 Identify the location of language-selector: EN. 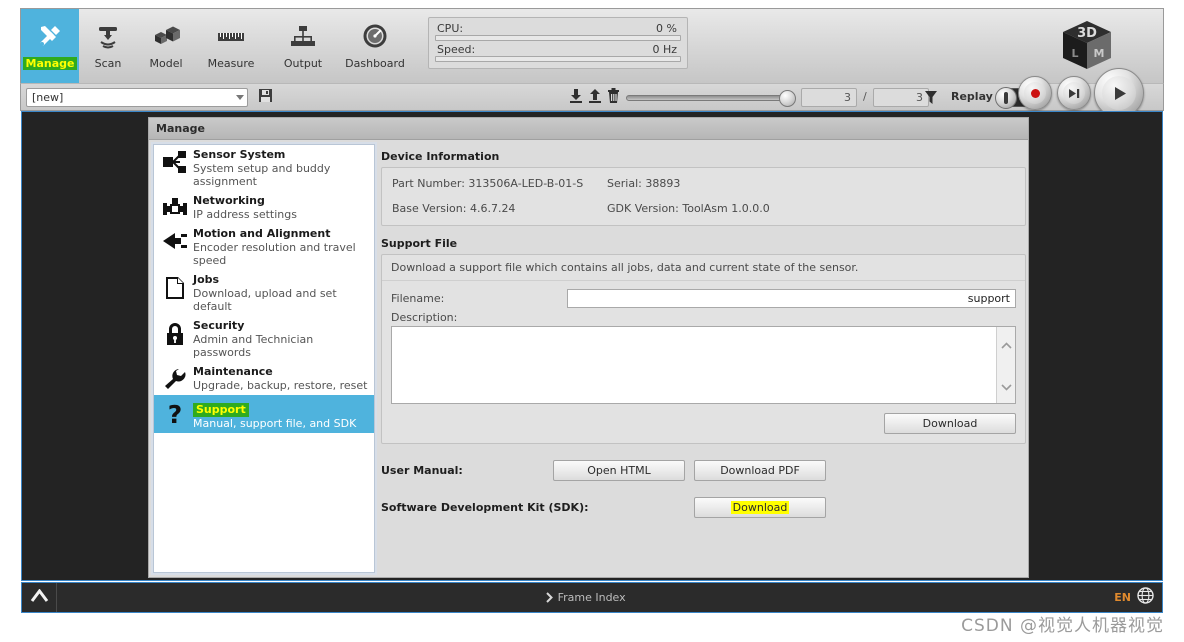
(1138, 597).